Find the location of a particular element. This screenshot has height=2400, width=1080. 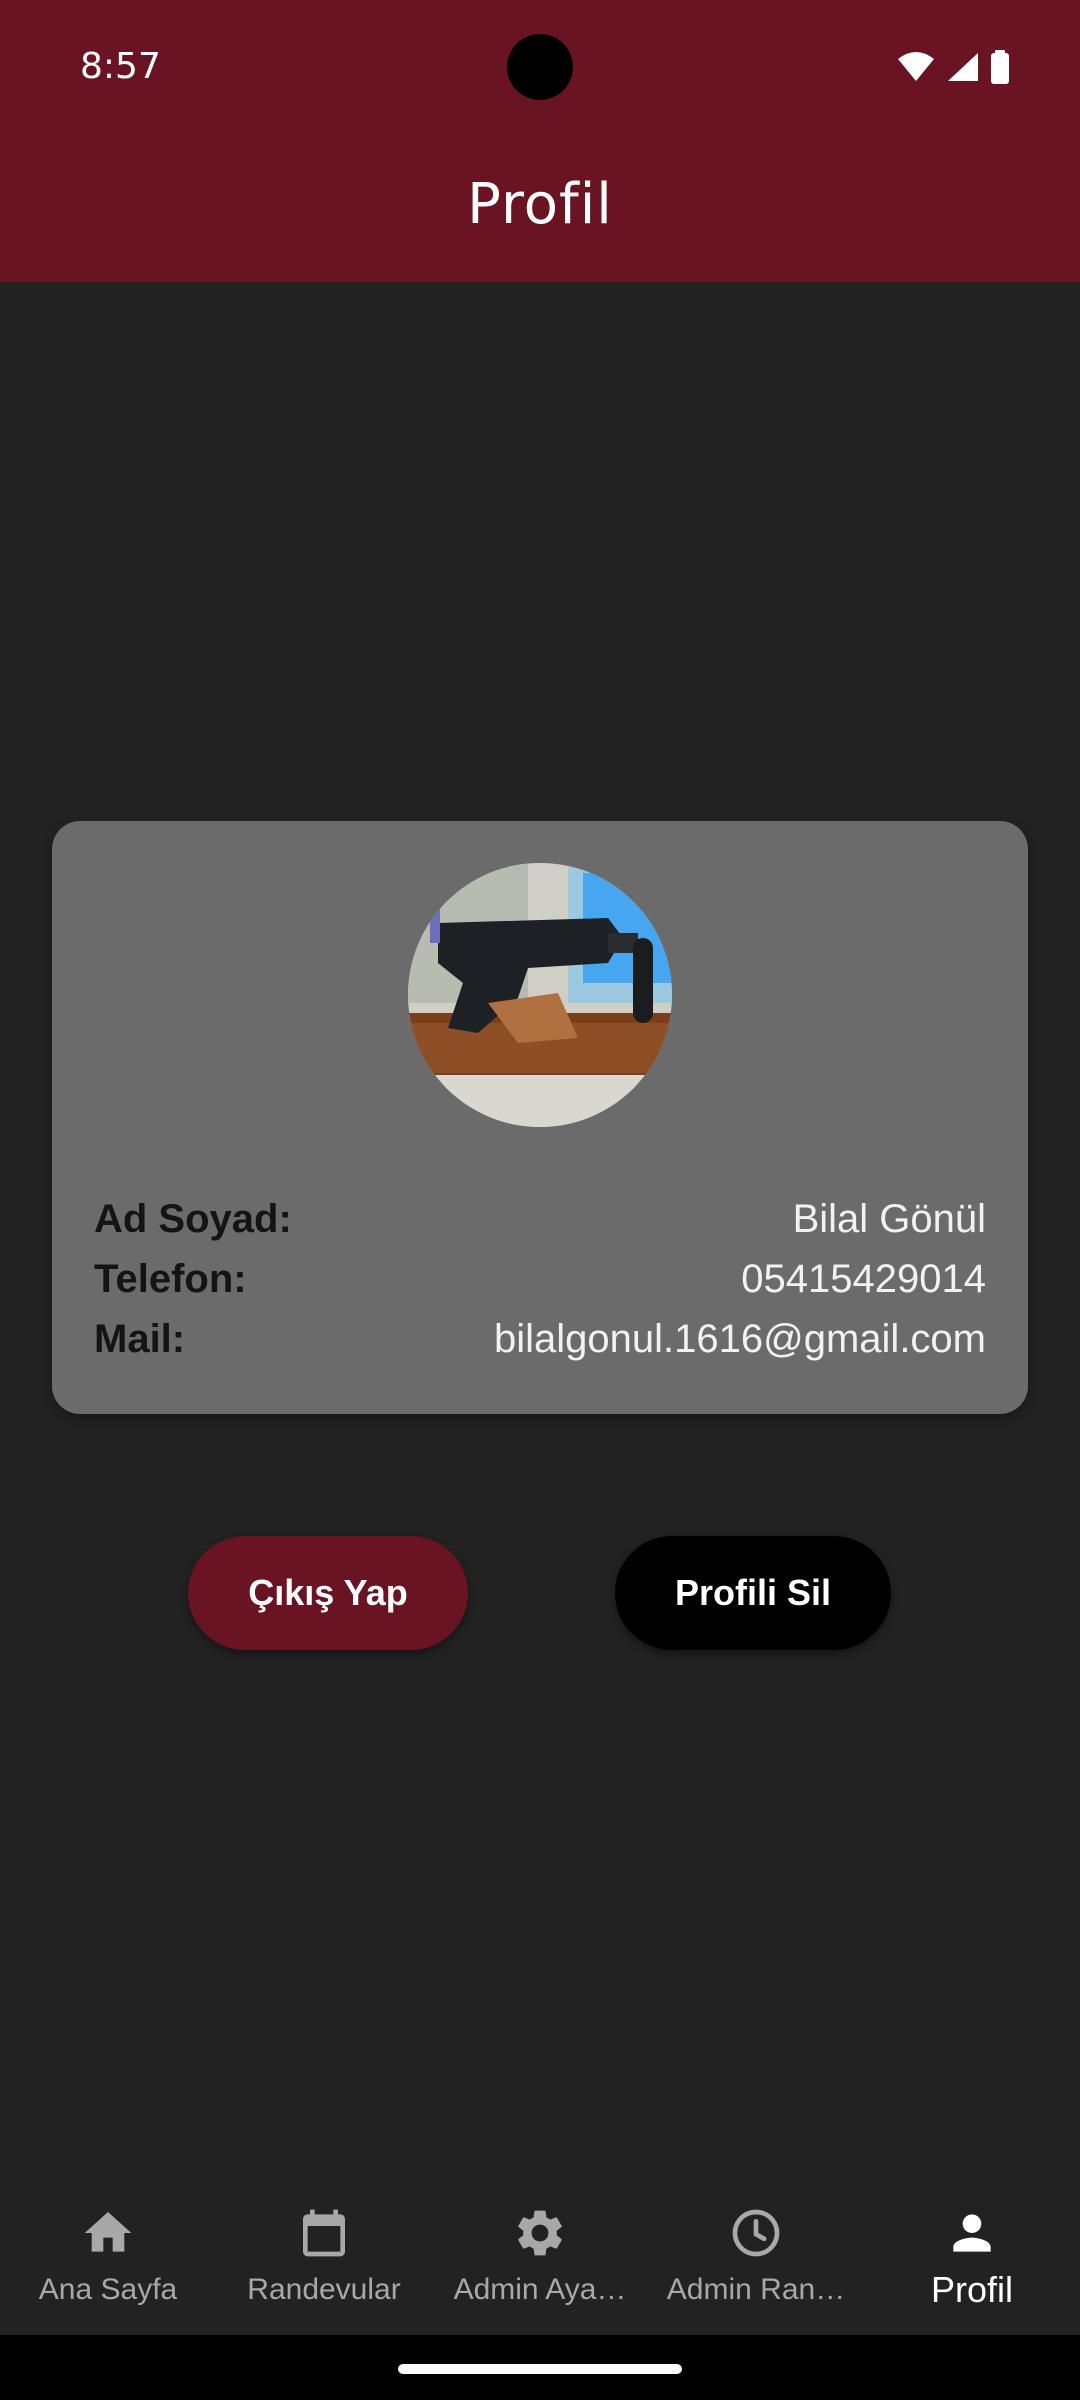

battery-icon is located at coordinates (1000, 67).